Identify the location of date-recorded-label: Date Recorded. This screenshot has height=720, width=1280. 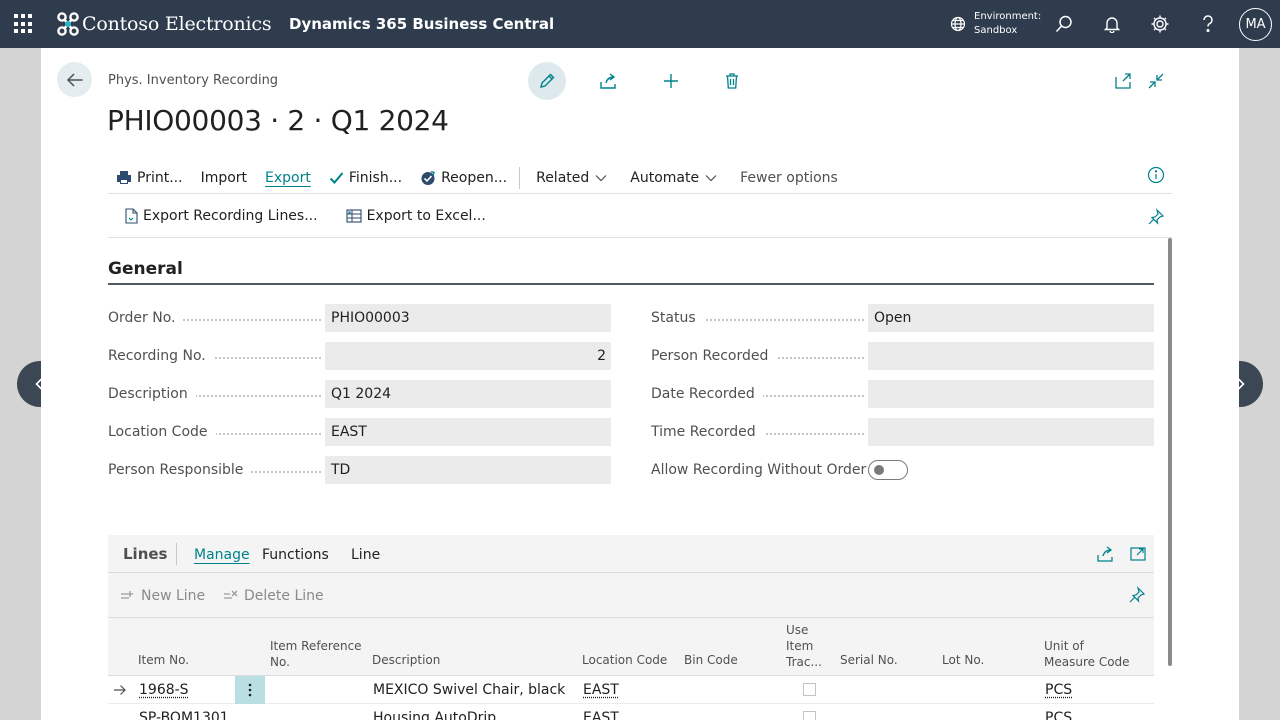
(707, 394).